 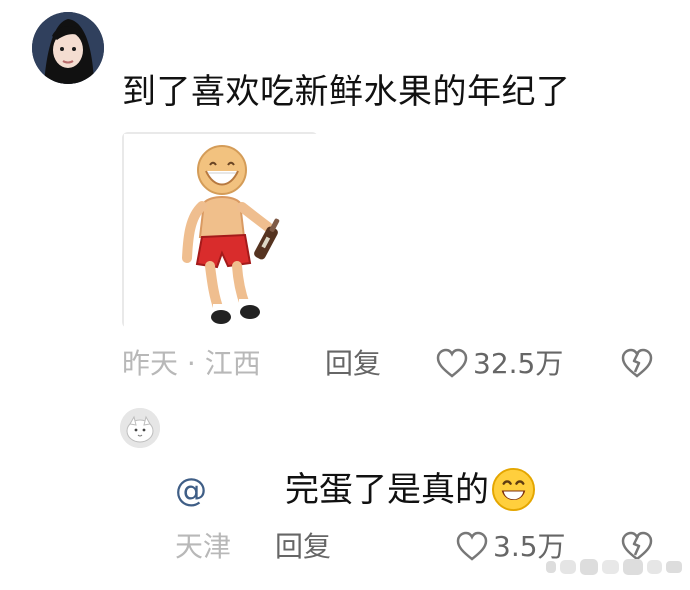 What do you see at coordinates (353, 364) in the screenshot?
I see `reply-button: 回复` at bounding box center [353, 364].